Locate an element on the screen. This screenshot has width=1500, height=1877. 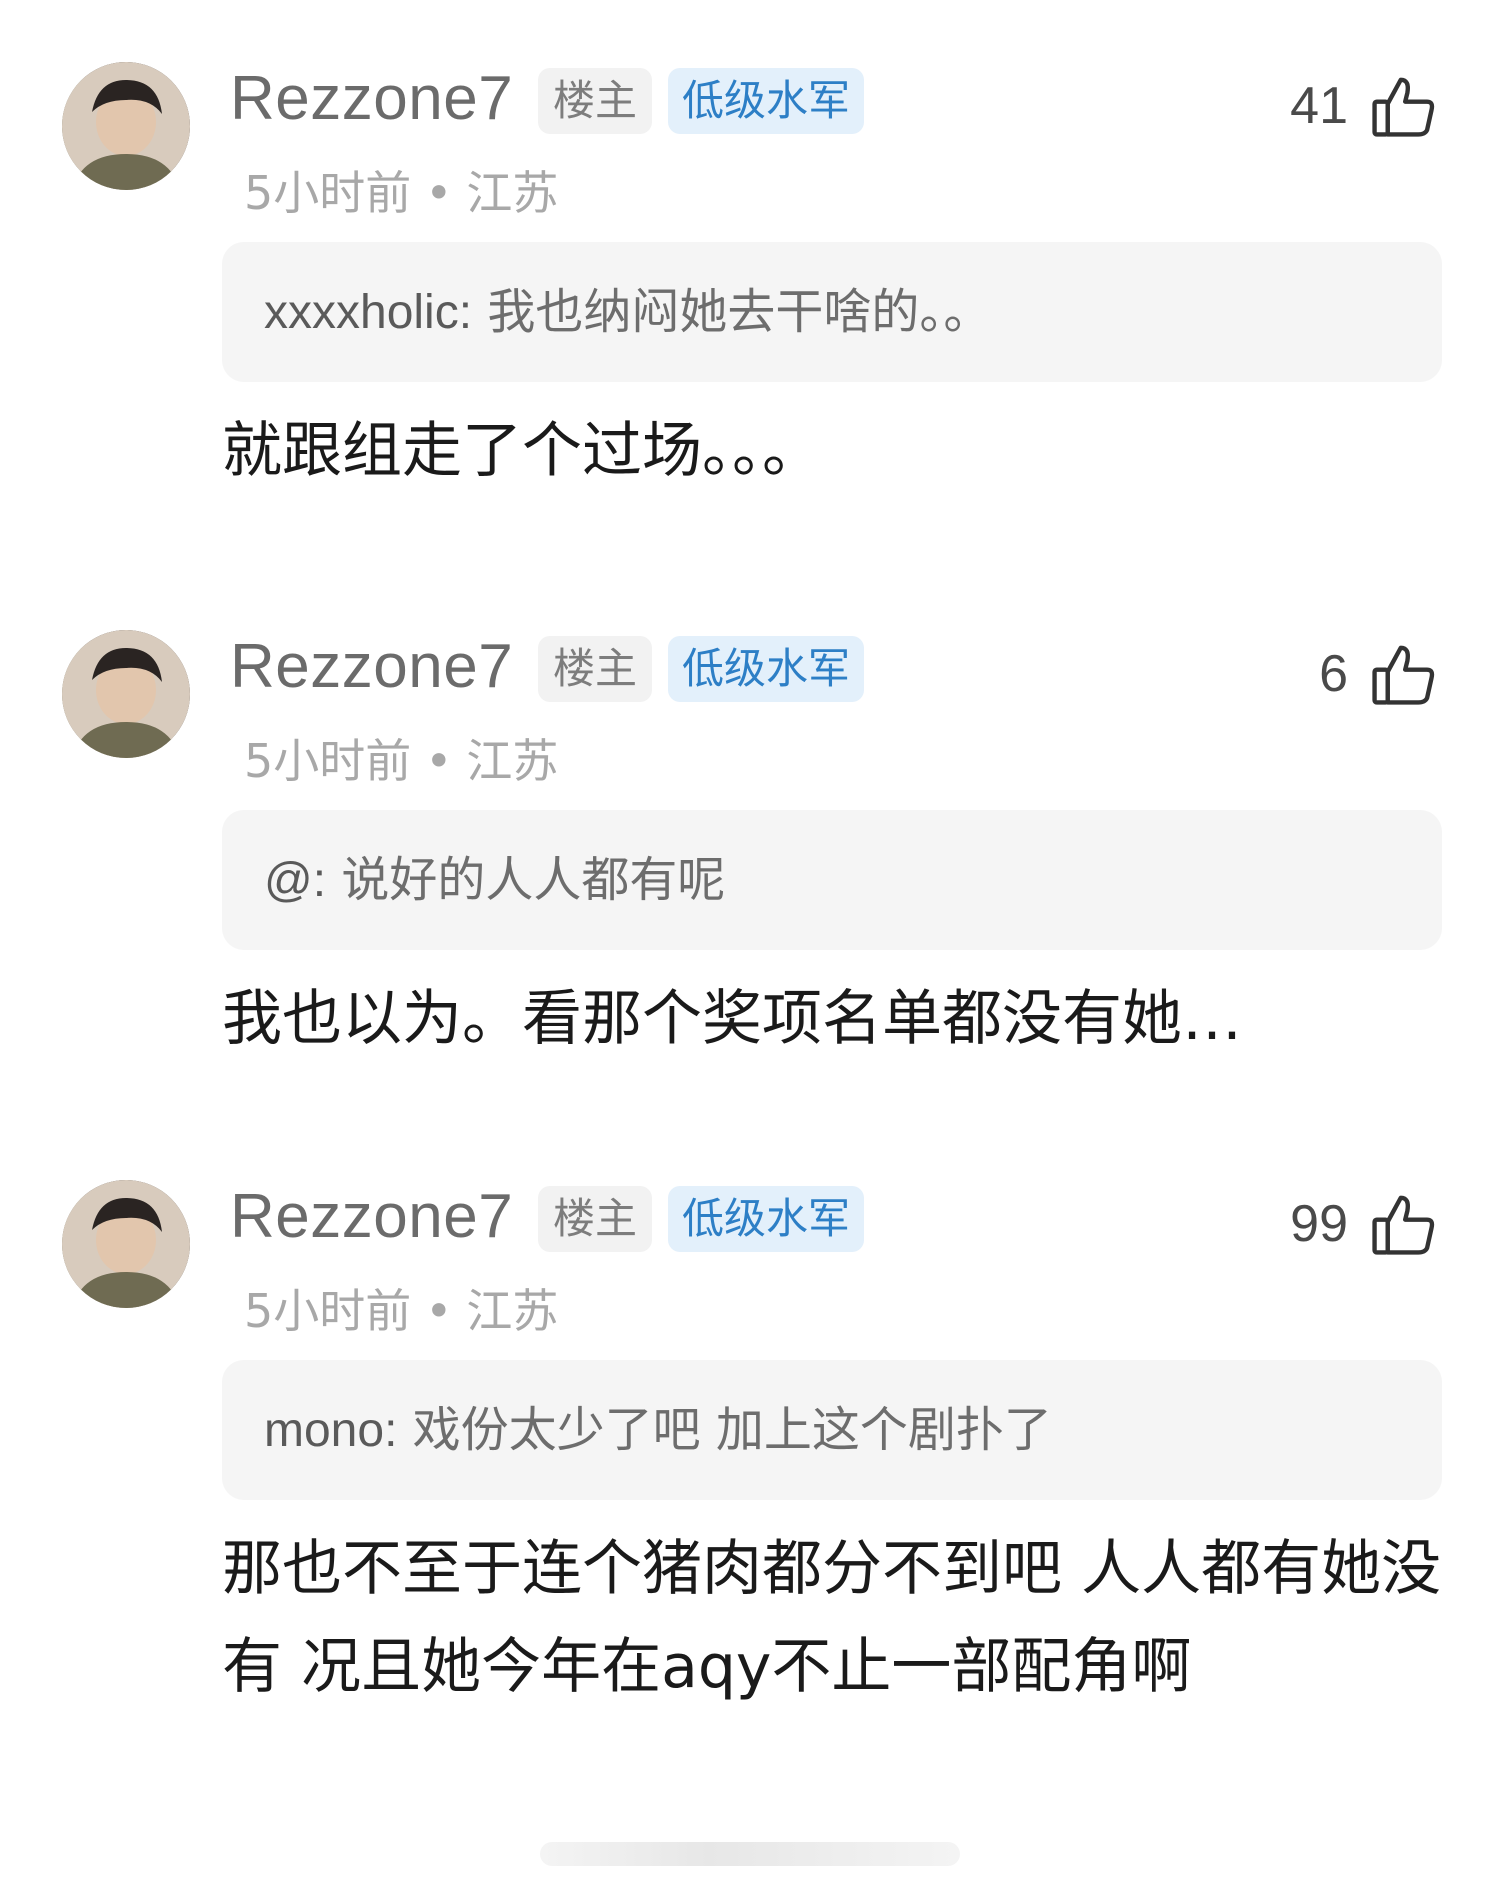
like-button: 6 is located at coordinates (1378, 674).